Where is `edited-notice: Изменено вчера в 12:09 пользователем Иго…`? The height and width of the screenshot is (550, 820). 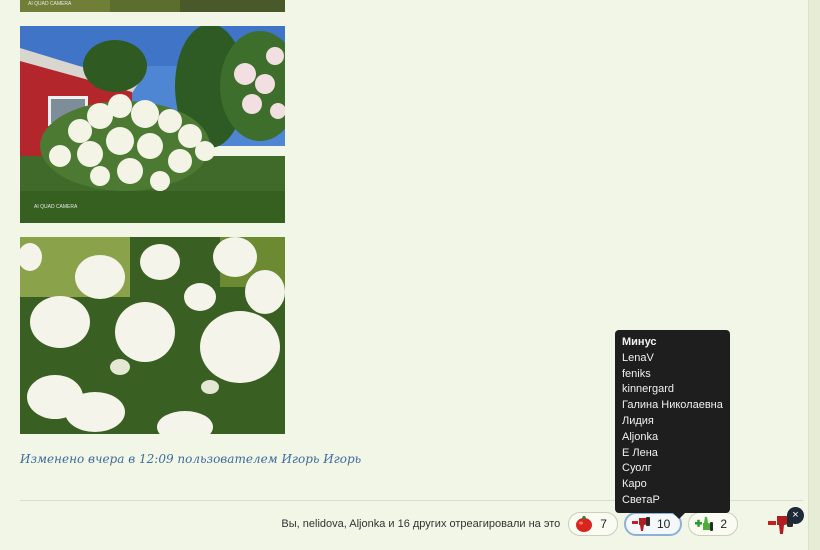 edited-notice: Изменено вчера в 12:09 пользователем Иго… is located at coordinates (190, 459).